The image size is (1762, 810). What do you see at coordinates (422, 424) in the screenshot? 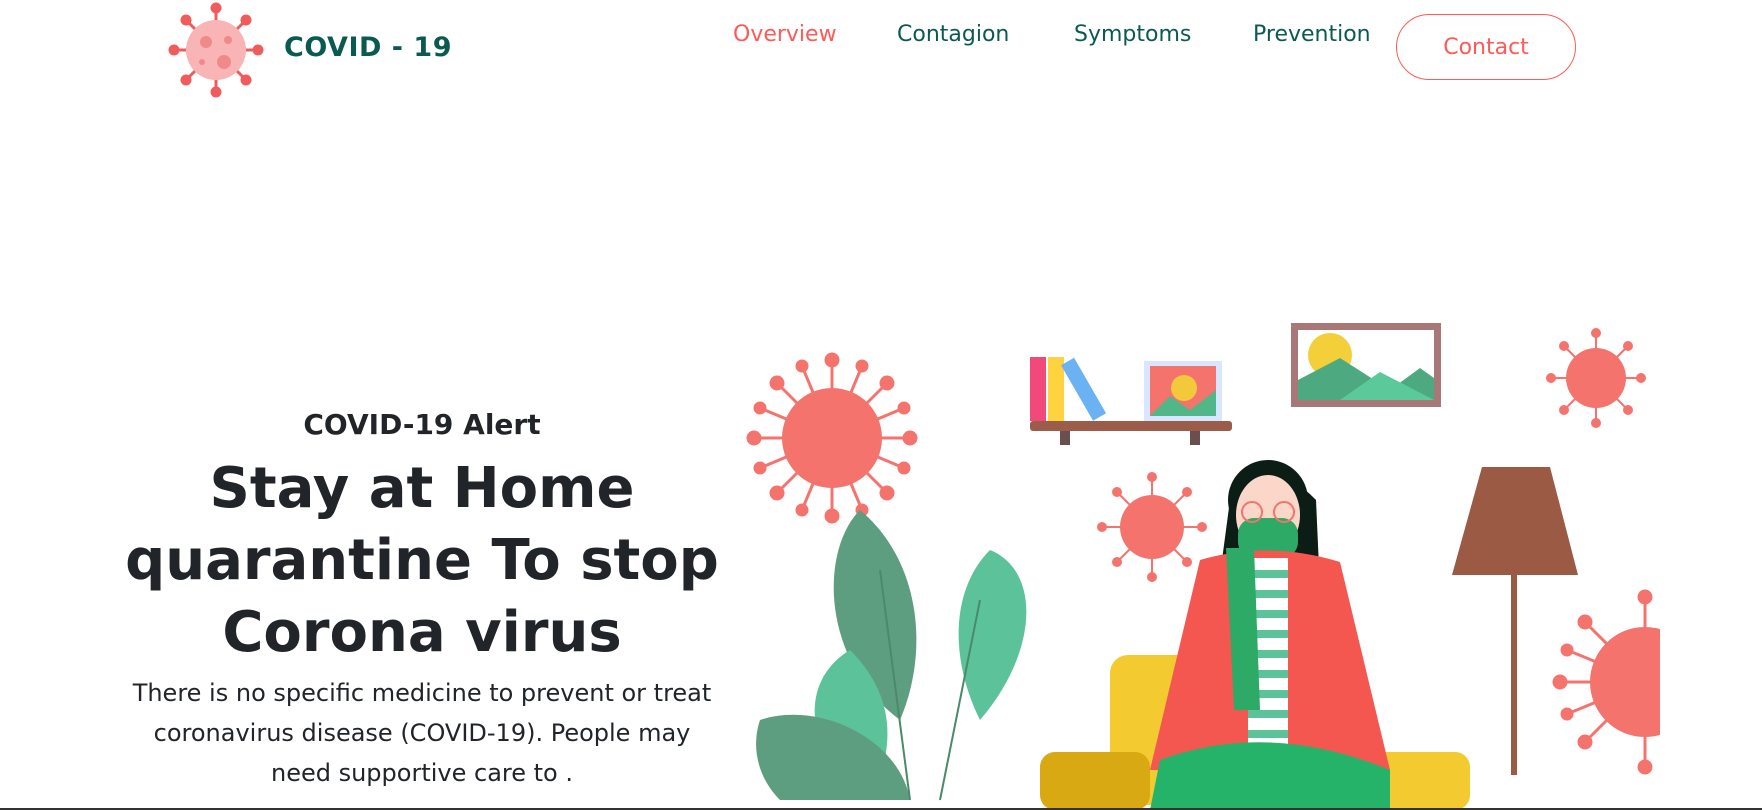
I see `alert-subtitle: COVID-19 Alert` at bounding box center [422, 424].